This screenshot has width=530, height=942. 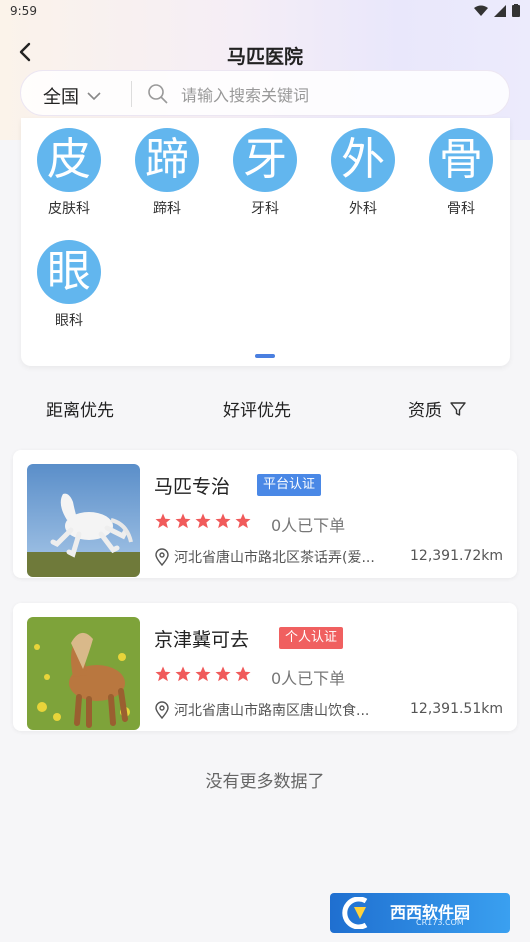 I want to click on filter-icon, so click(x=458, y=408).